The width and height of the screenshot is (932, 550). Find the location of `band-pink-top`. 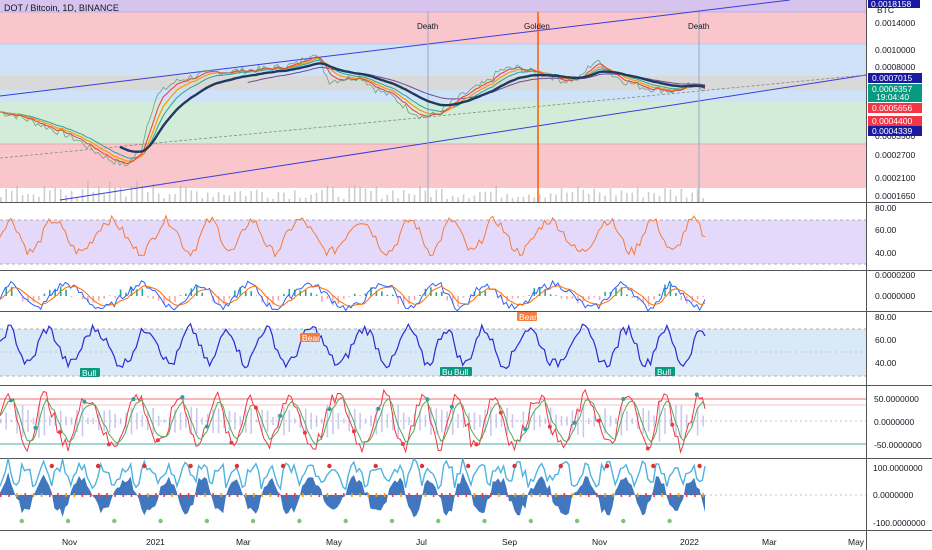

band-pink-top is located at coordinates (433, 6).